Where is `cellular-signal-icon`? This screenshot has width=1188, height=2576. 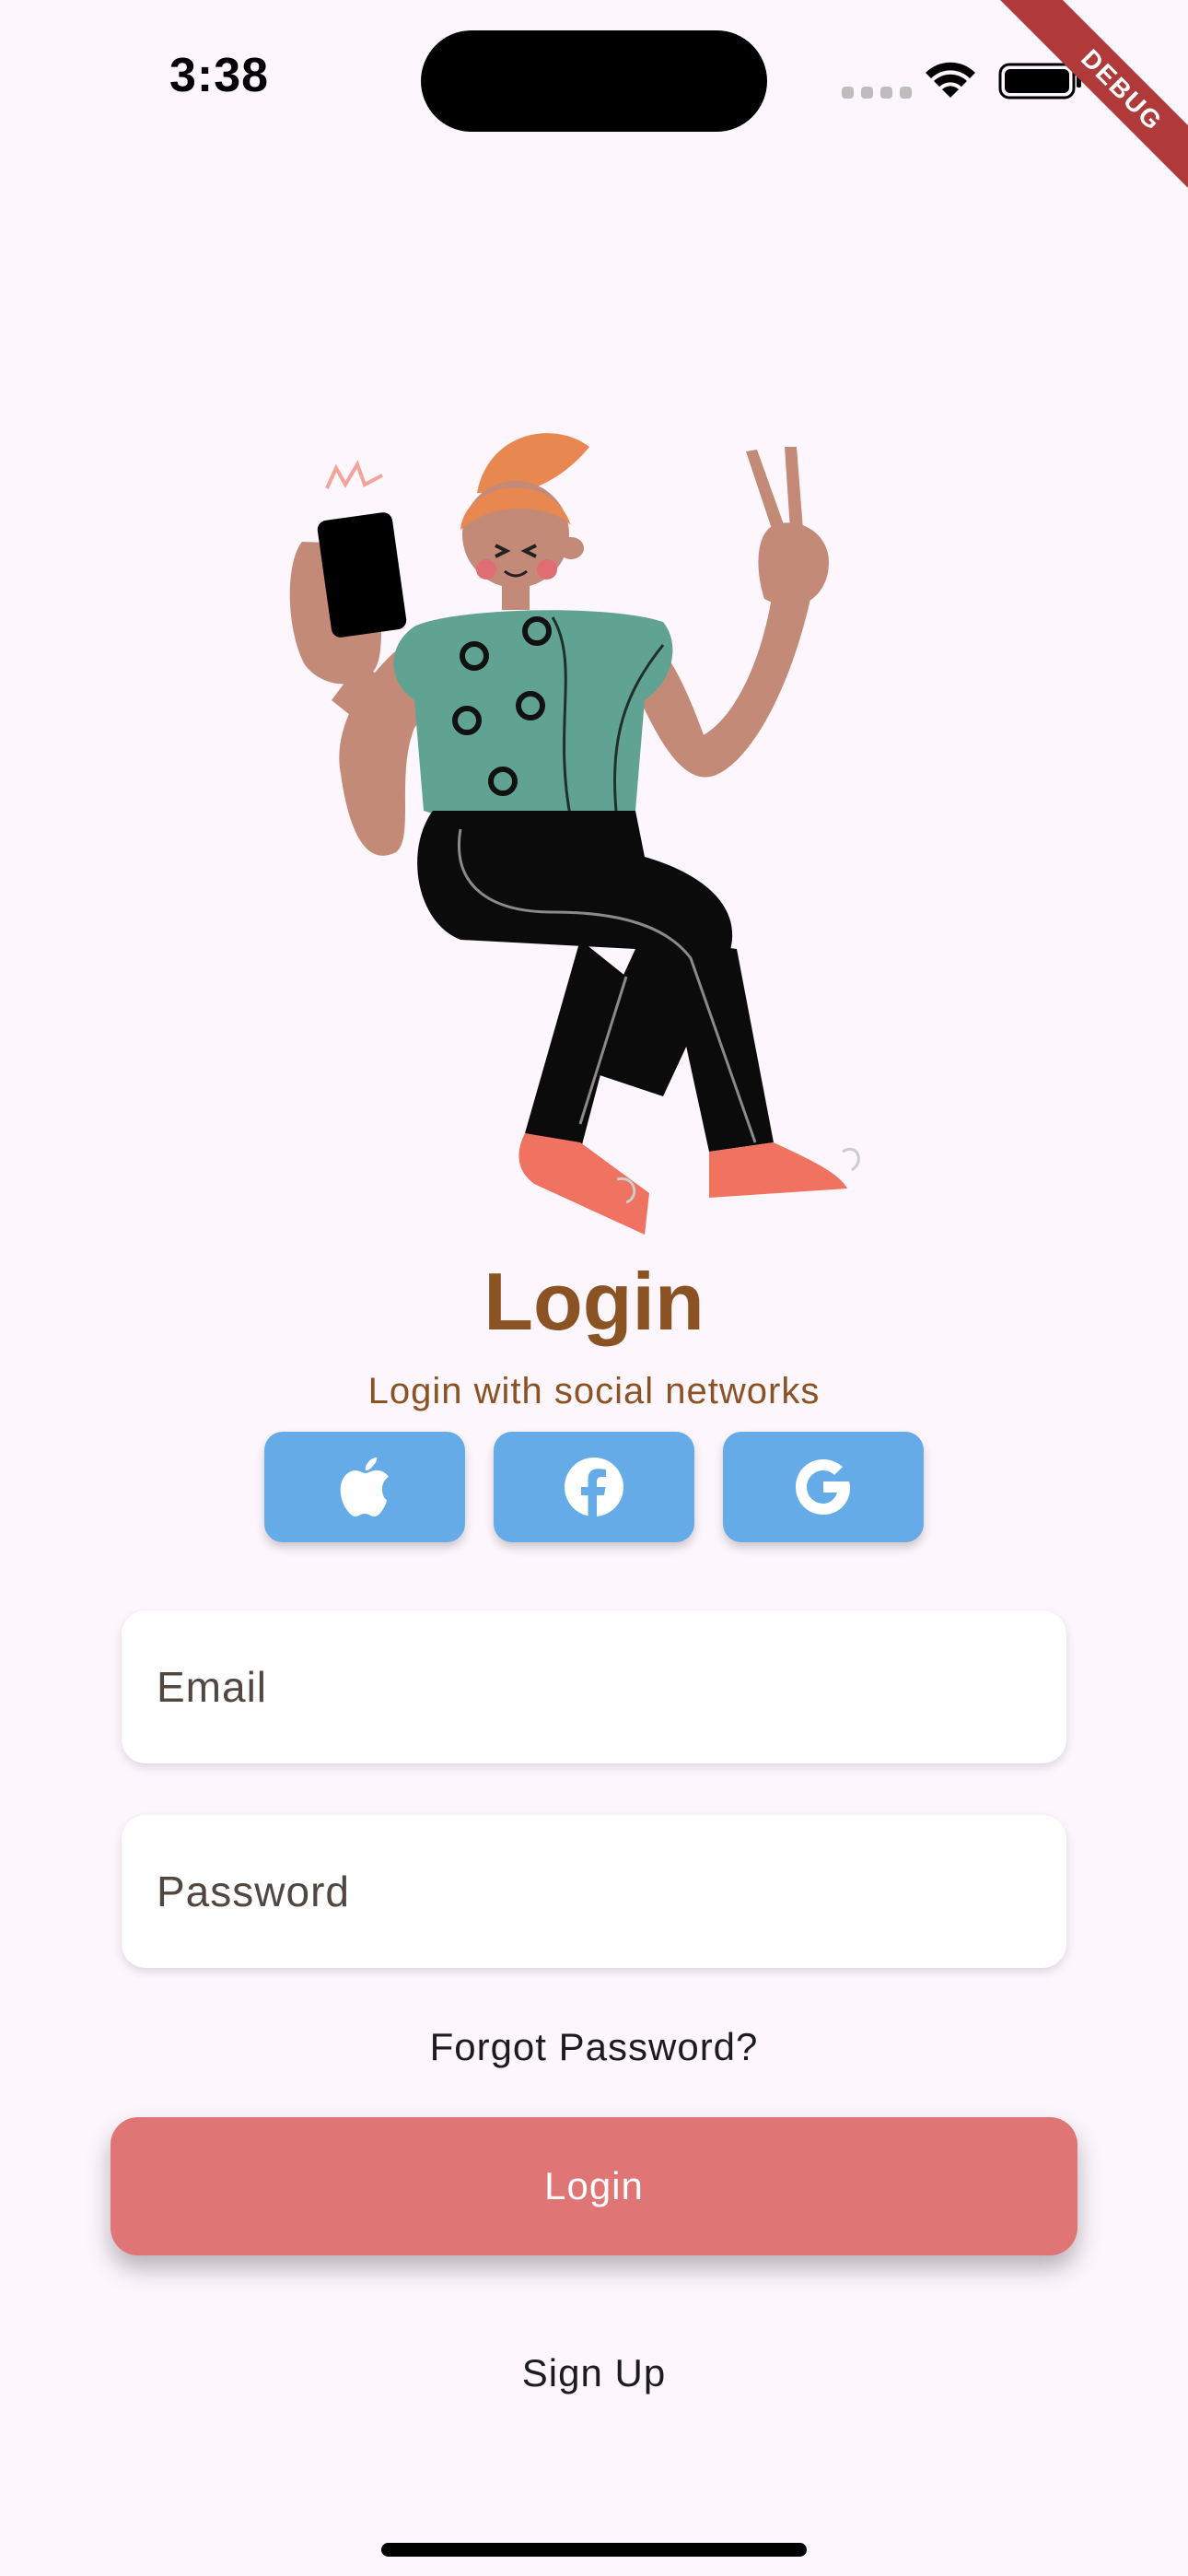 cellular-signal-icon is located at coordinates (877, 93).